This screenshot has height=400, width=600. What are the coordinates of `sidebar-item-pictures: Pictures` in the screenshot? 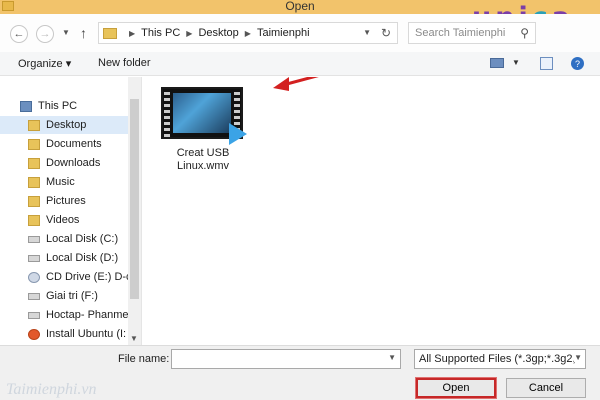 It's located at (64, 201).